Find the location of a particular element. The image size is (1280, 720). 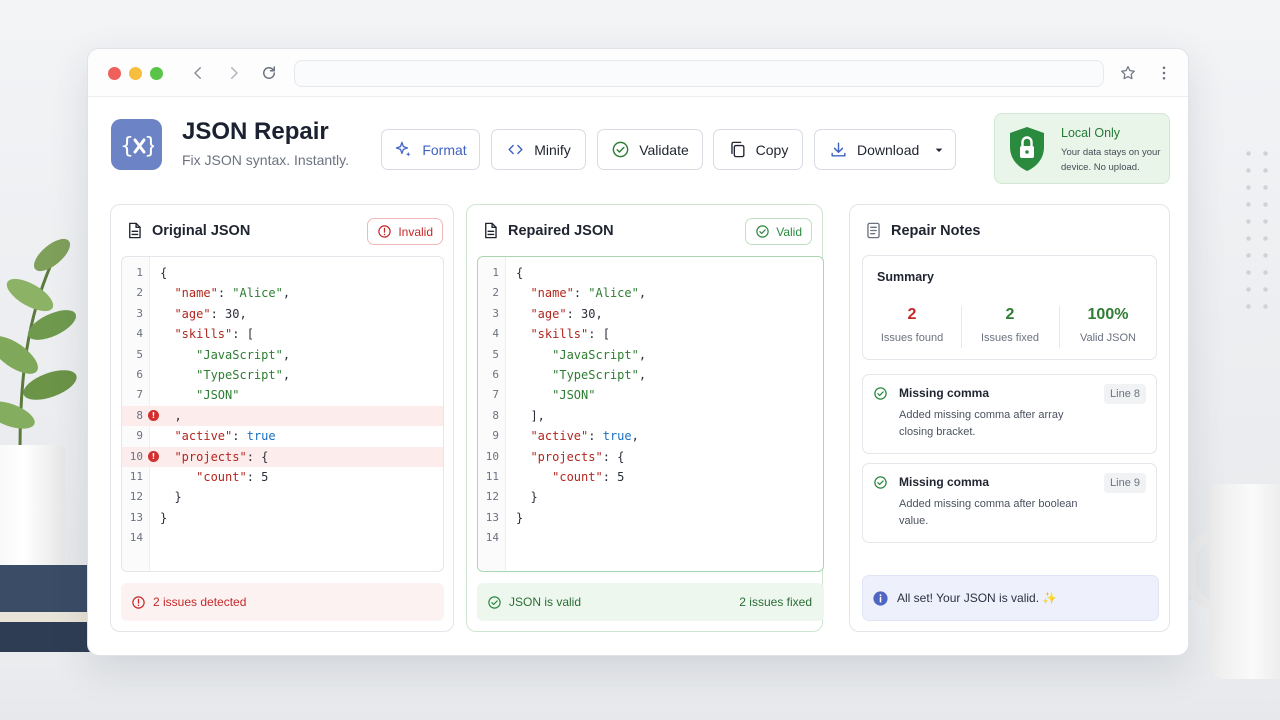

minimize-window-button is located at coordinates (135, 73).